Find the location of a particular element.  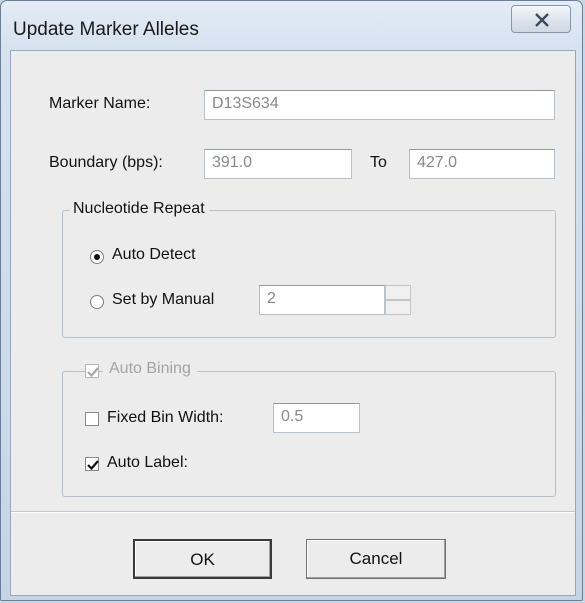

auto-label-checkbox is located at coordinates (92, 464).